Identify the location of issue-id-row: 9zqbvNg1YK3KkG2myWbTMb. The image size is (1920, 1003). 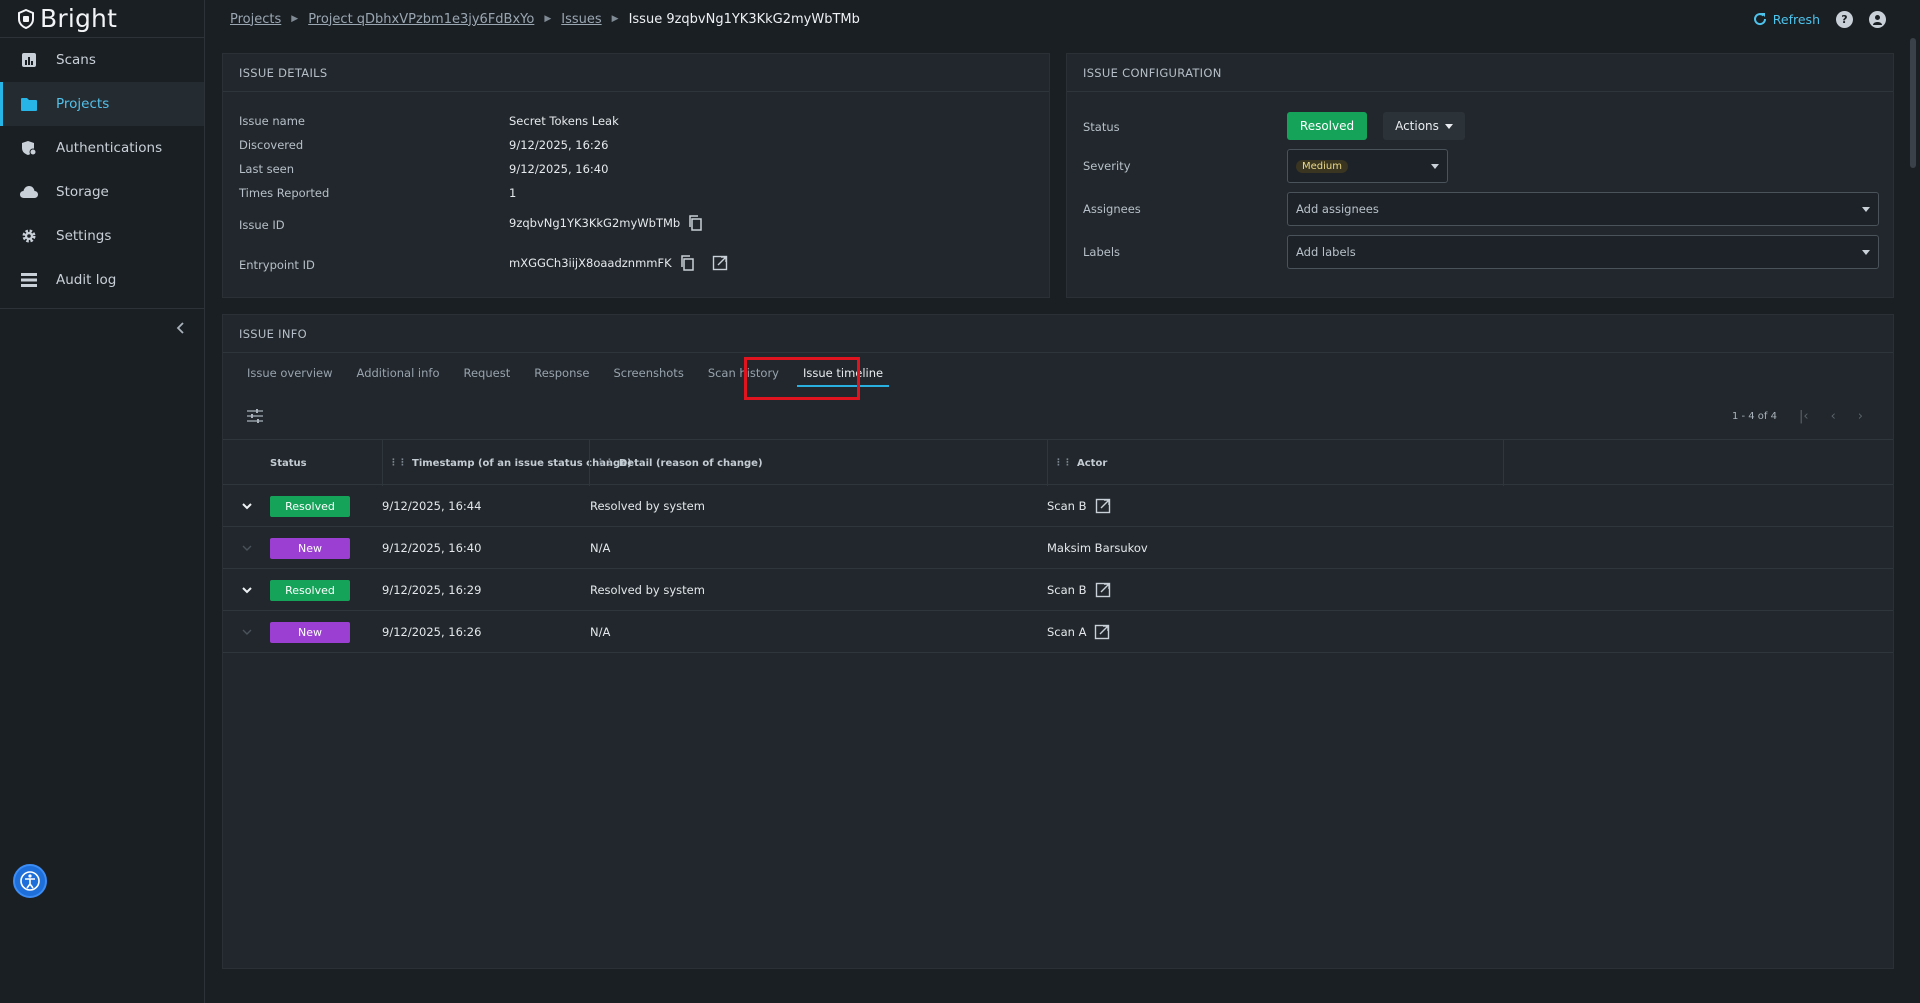
(606, 223).